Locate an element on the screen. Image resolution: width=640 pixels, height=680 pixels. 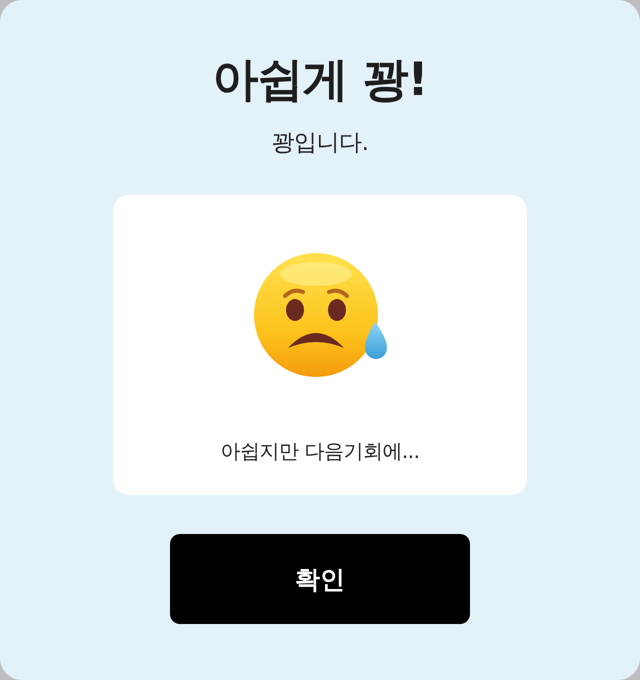
sad-face-icon is located at coordinates (321, 315).